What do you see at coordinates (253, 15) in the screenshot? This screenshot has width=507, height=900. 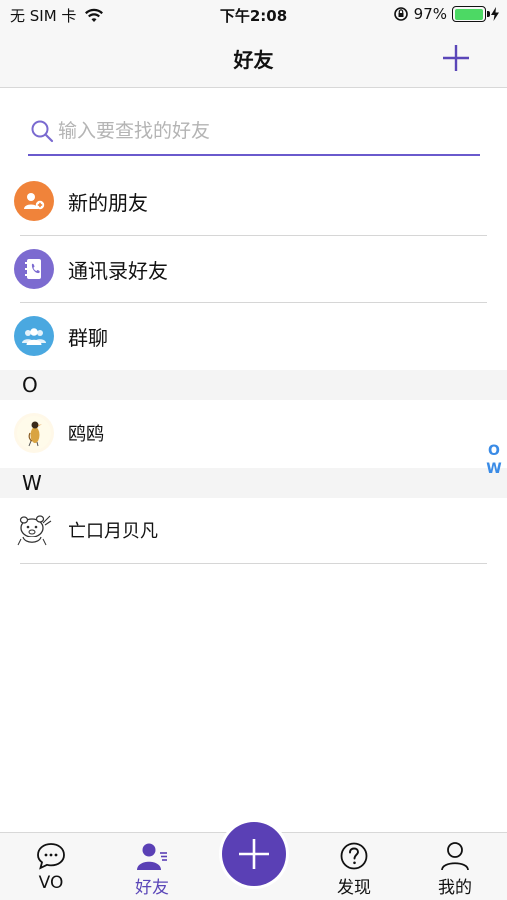 I see `status-bar: 无 SIM 卡 下午2:08 97%` at bounding box center [253, 15].